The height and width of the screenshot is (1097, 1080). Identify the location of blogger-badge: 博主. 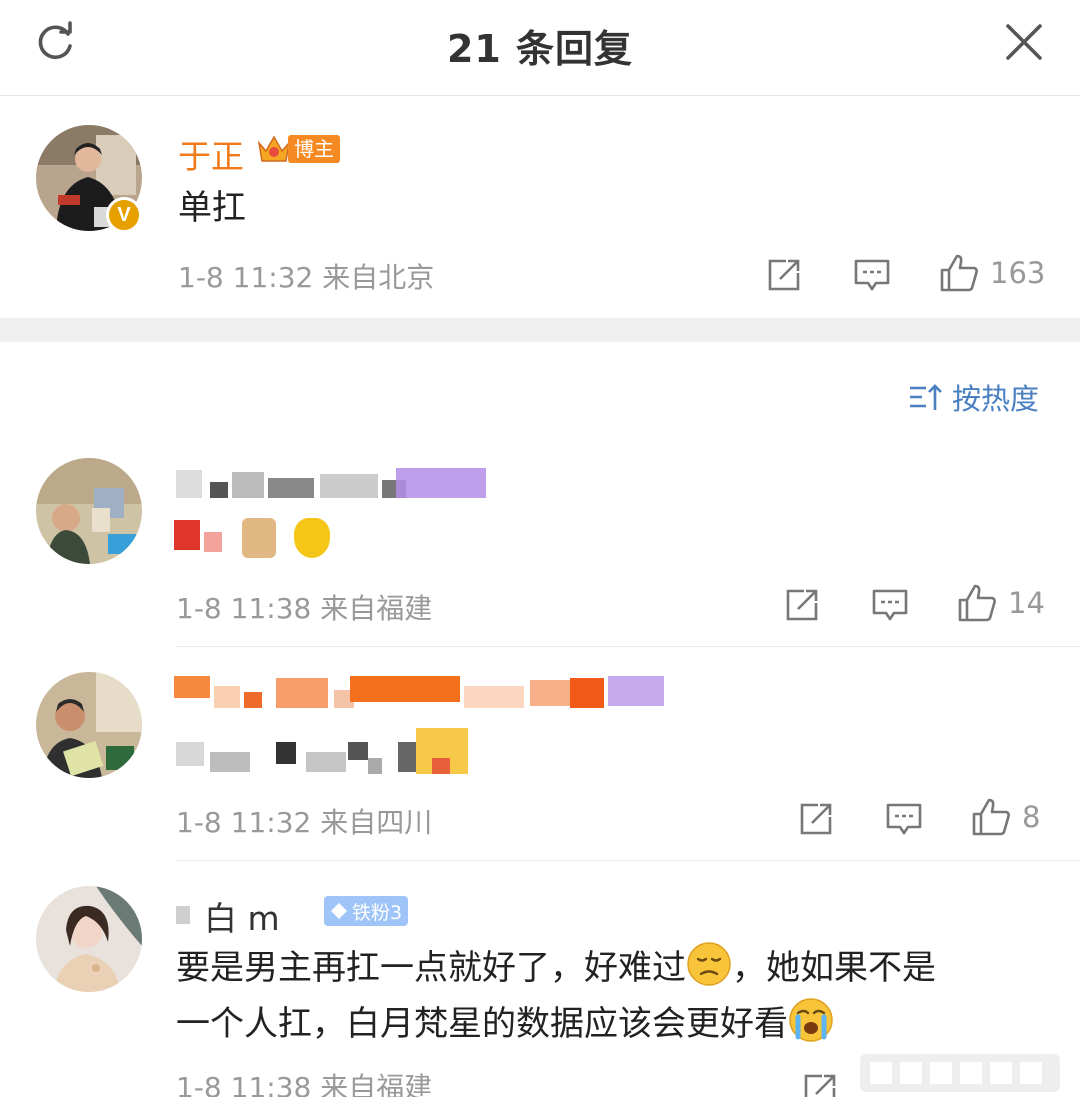
(298, 149).